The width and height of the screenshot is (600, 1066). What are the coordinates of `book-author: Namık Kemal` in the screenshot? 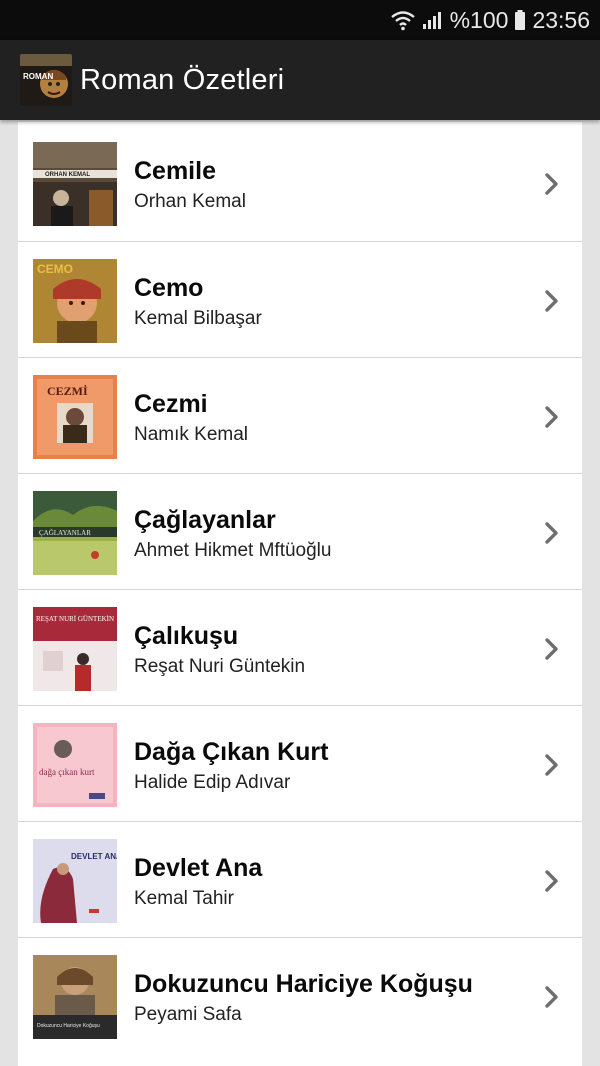 It's located at (191, 434).